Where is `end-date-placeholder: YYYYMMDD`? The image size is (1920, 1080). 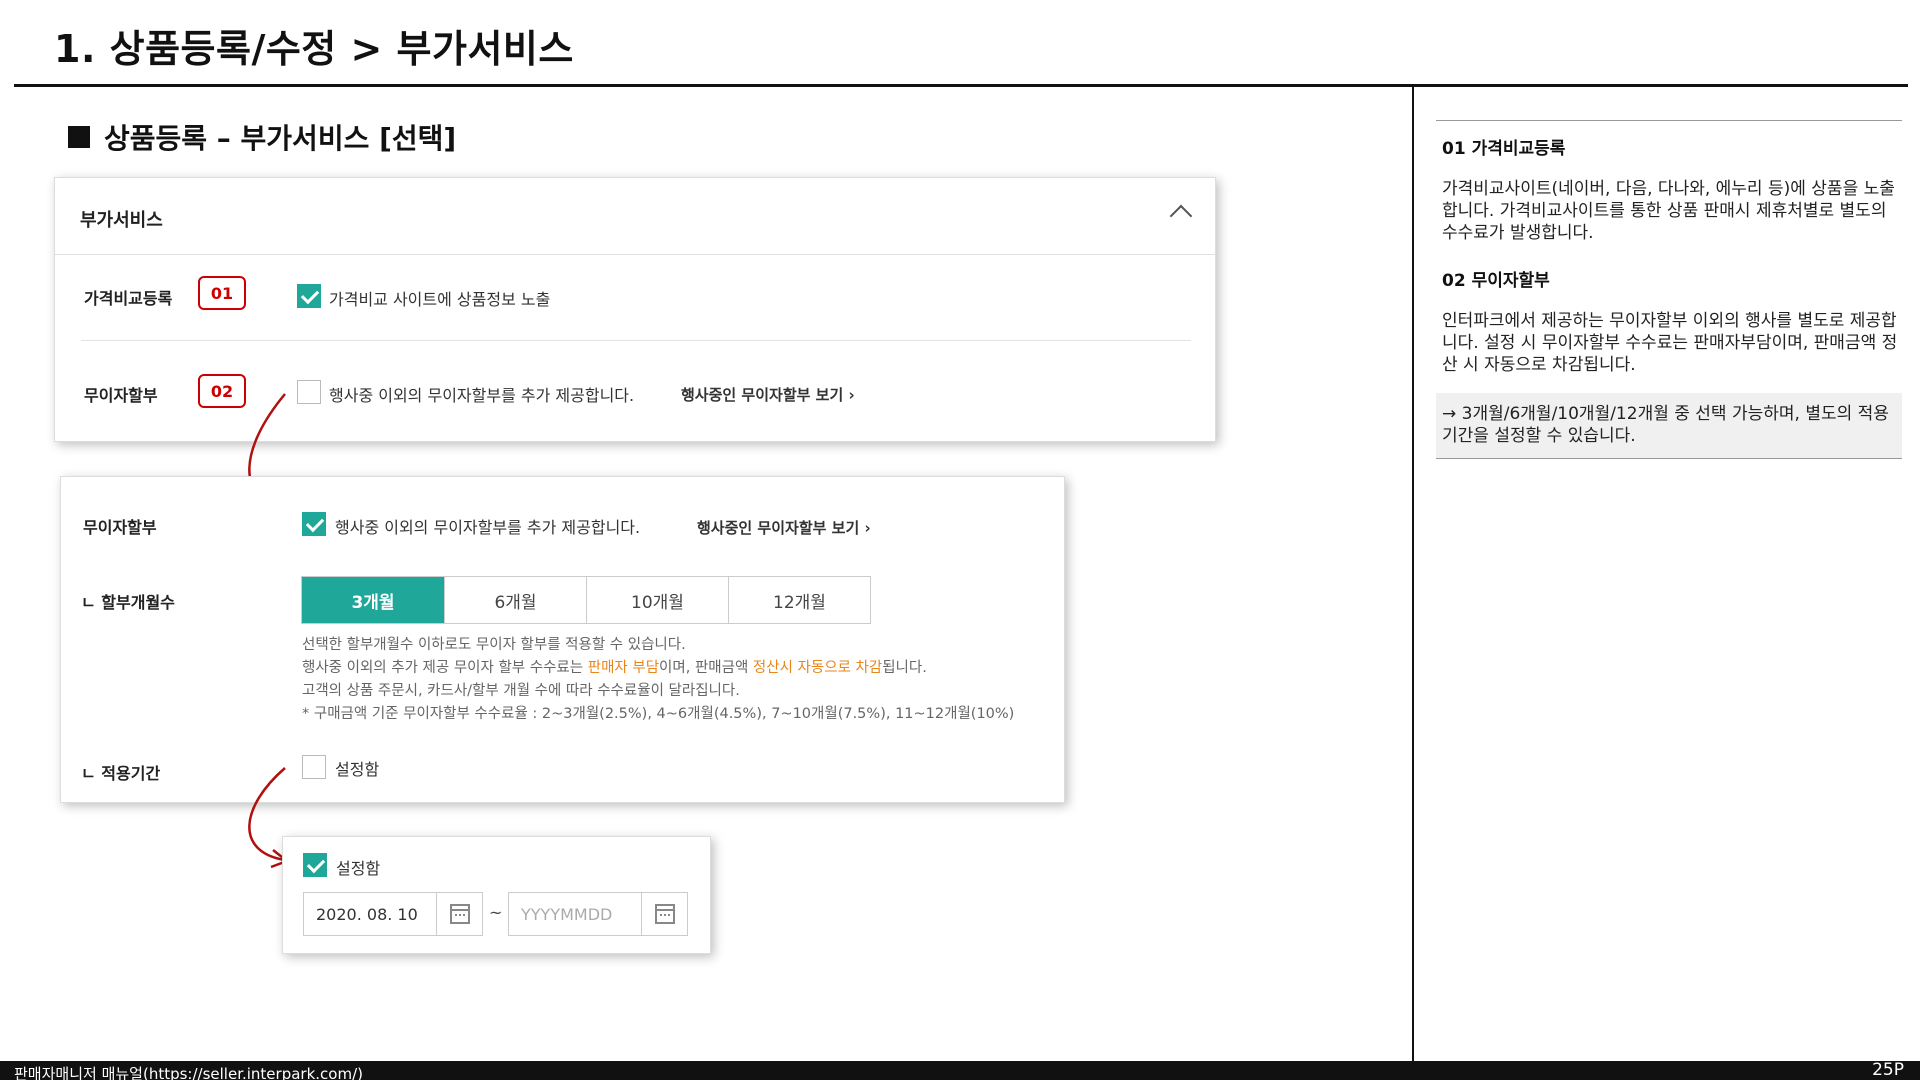 end-date-placeholder: YYYYMMDD is located at coordinates (567, 914).